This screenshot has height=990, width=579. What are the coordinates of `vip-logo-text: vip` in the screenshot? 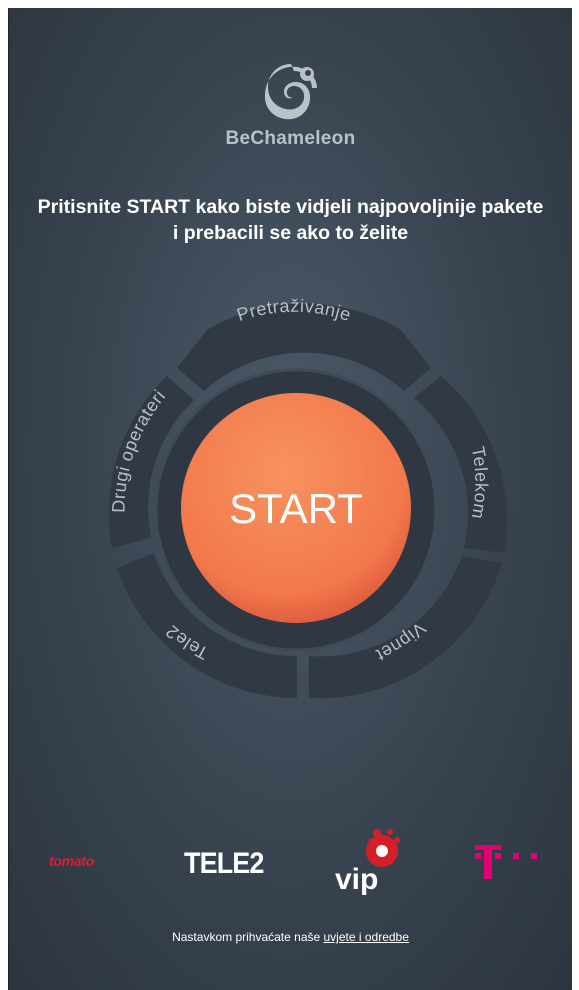 It's located at (356, 879).